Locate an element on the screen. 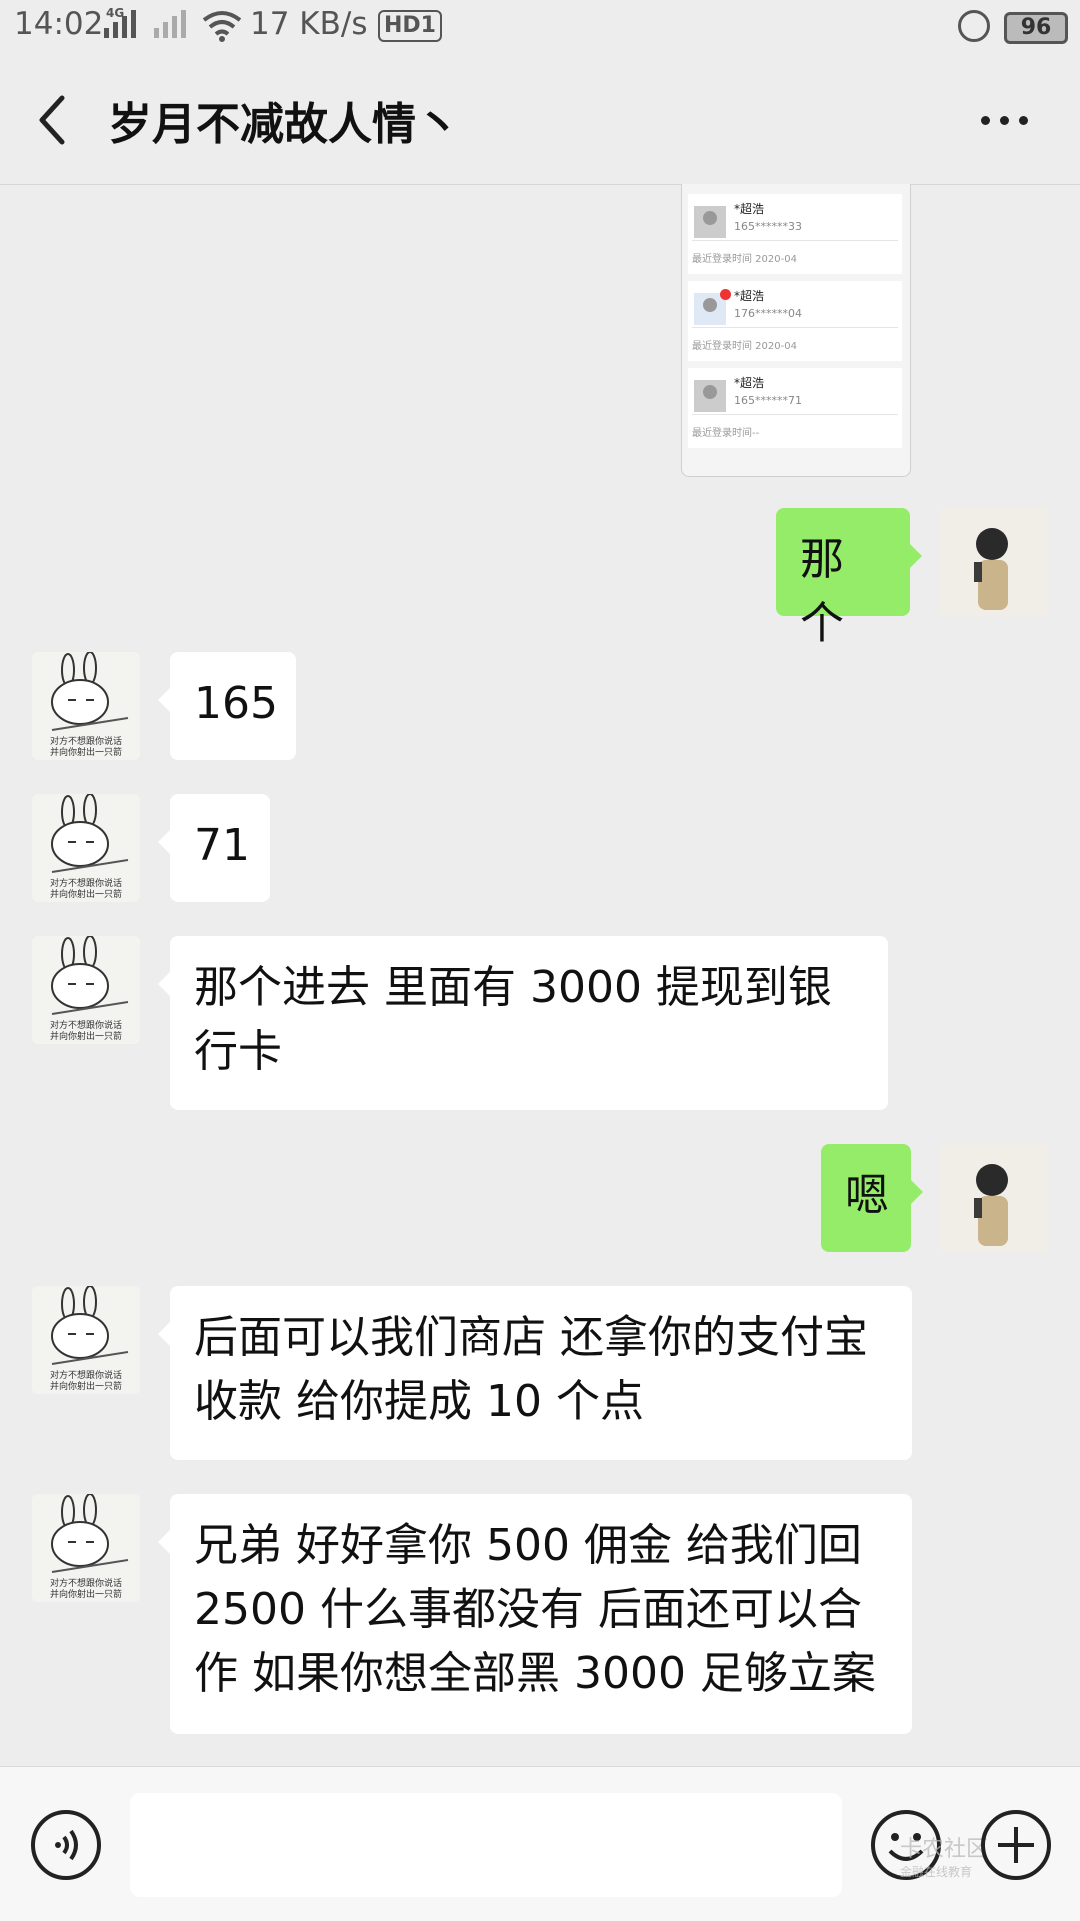  network-speed: 17 KB/s is located at coordinates (309, 24).